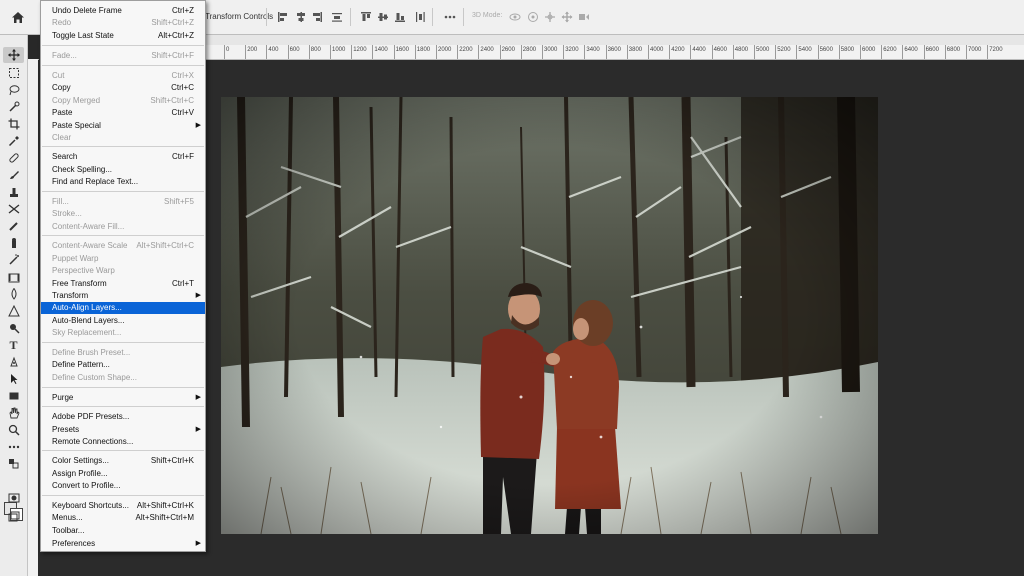 The image size is (1024, 576). Describe the element at coordinates (123, 126) in the screenshot. I see `menu-item-paste-special: Paste Special ▶` at that location.